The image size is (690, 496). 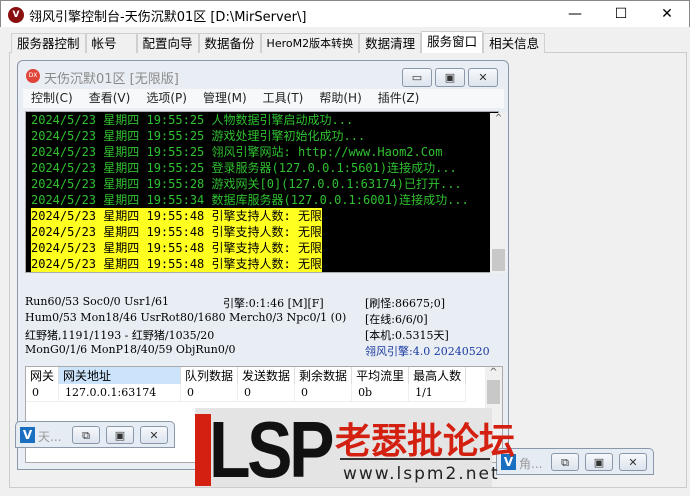 I want to click on tab-data-backup: 数据备份, so click(x=229, y=43).